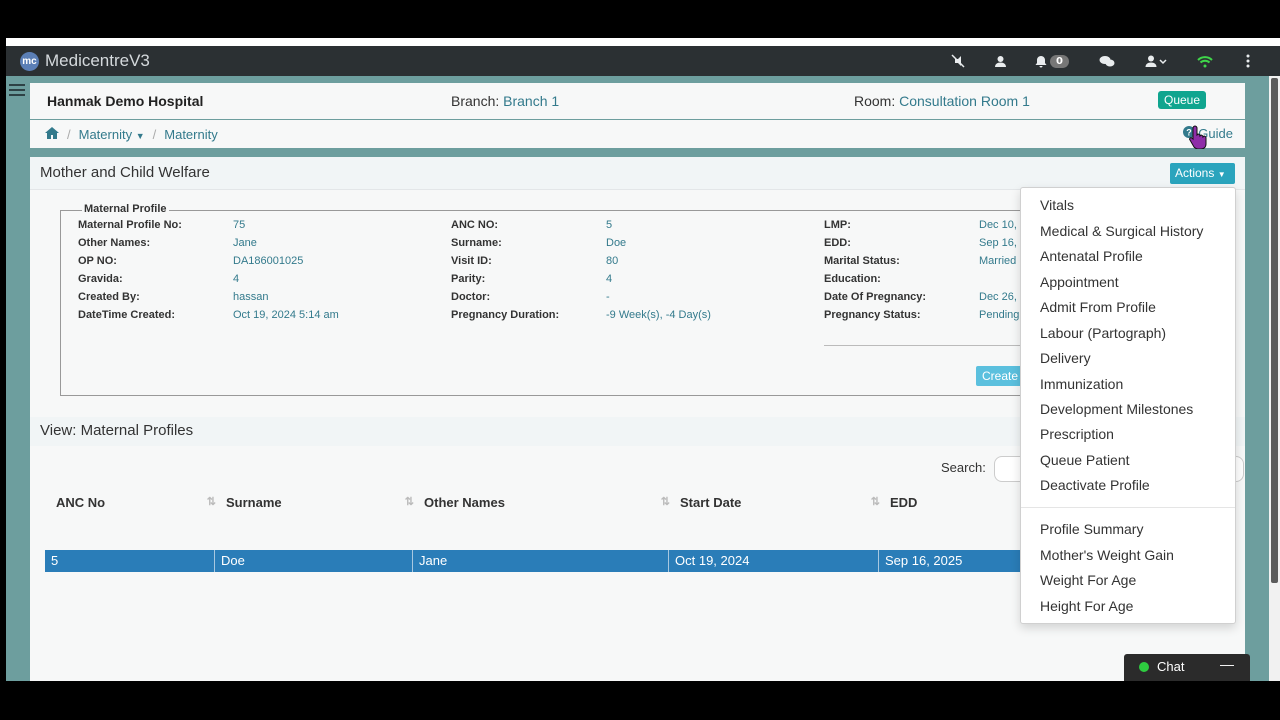  What do you see at coordinates (608, 297) in the screenshot?
I see `field-value: -` at bounding box center [608, 297].